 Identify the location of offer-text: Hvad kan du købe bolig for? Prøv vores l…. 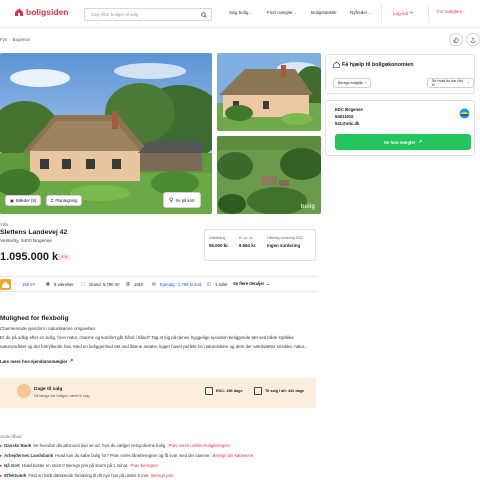
(133, 455).